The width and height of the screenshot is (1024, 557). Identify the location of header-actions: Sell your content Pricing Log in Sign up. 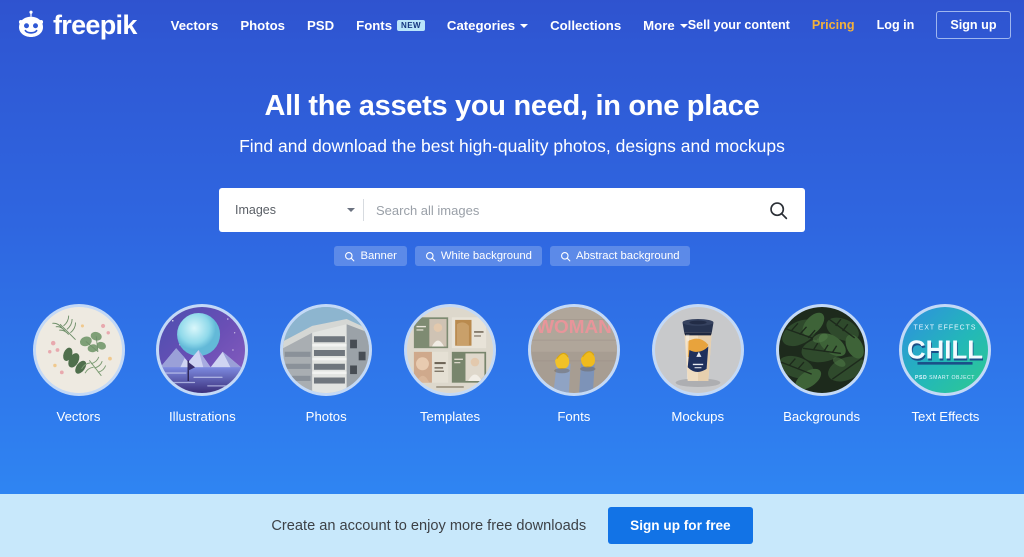
(849, 25).